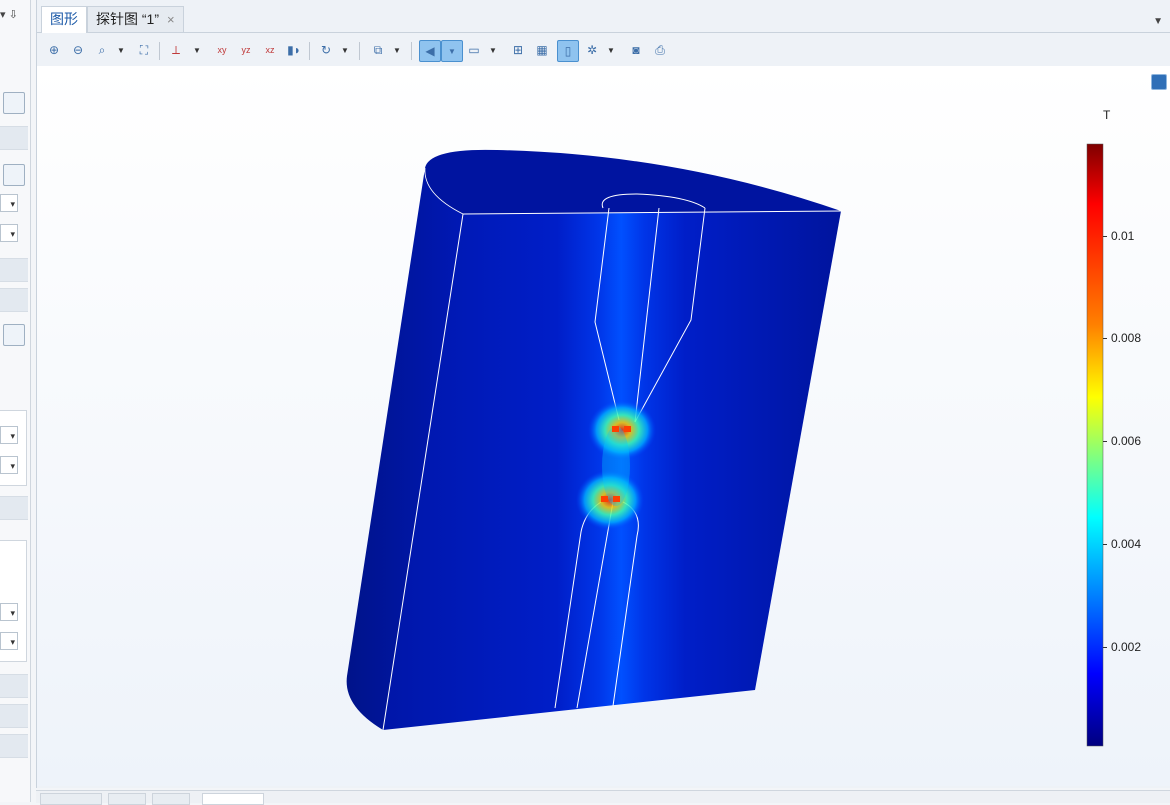 Image resolution: width=1170 pixels, height=805 pixels. I want to click on transparency-icon: ⧉, so click(378, 50).